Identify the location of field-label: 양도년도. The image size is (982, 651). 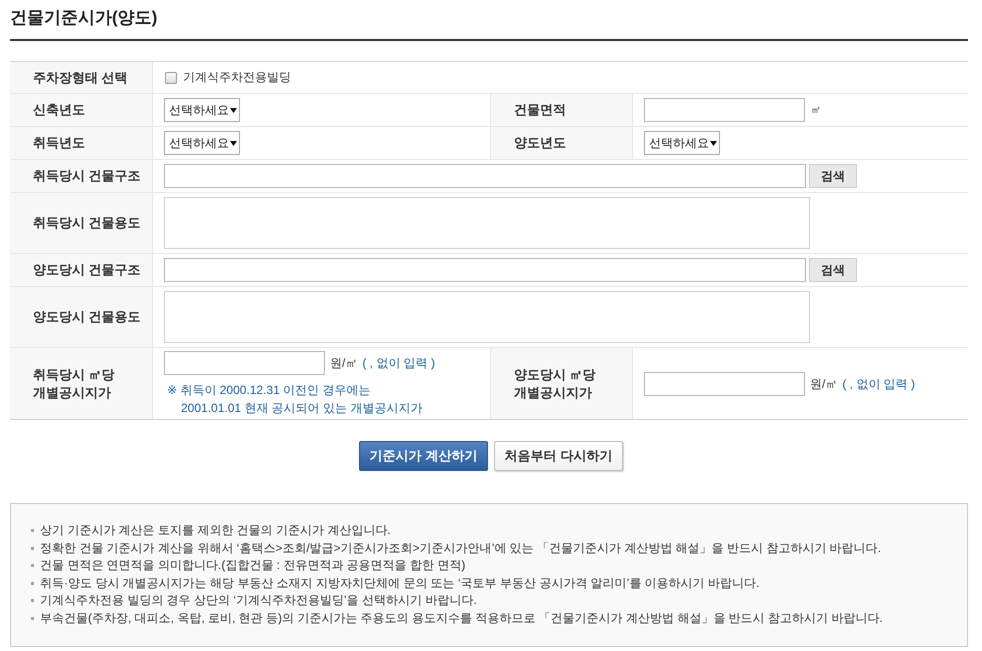
(561, 143).